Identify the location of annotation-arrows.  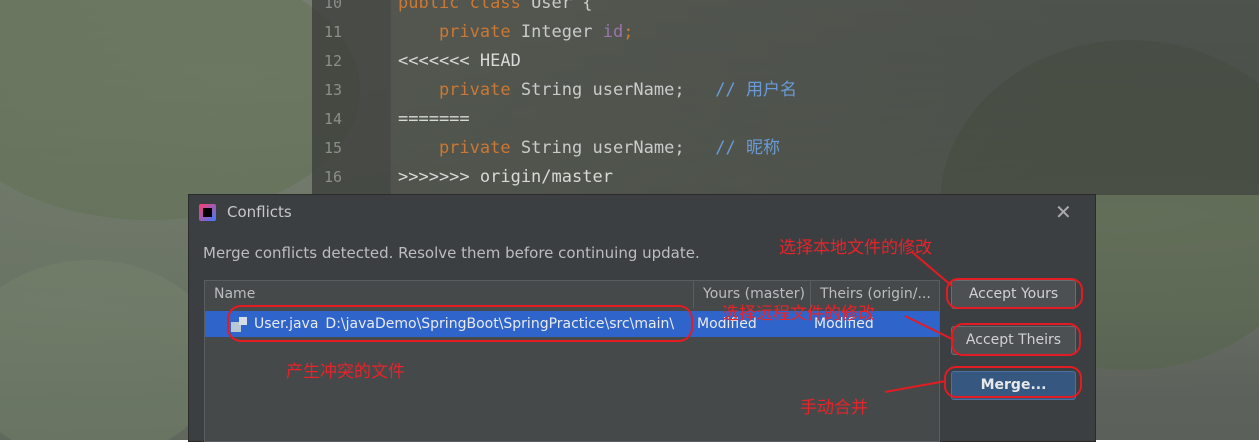
(919, 322).